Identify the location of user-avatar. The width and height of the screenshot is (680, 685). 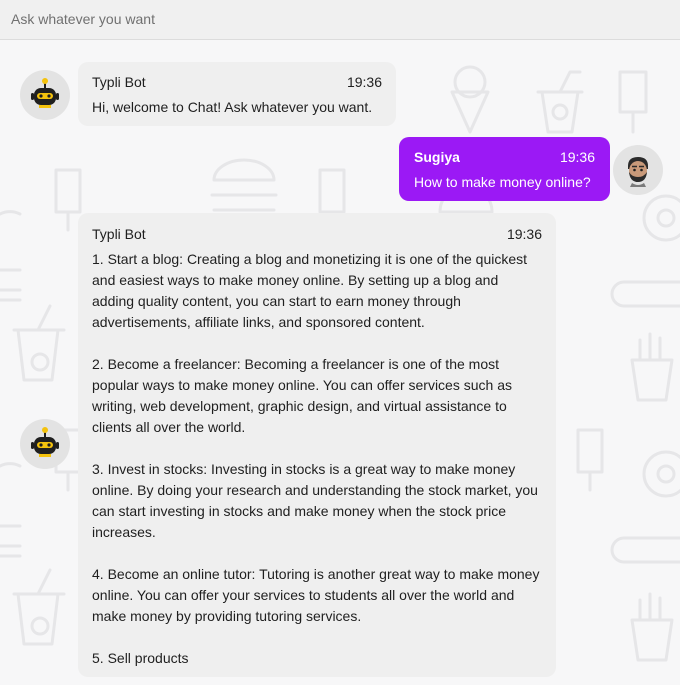
(638, 170).